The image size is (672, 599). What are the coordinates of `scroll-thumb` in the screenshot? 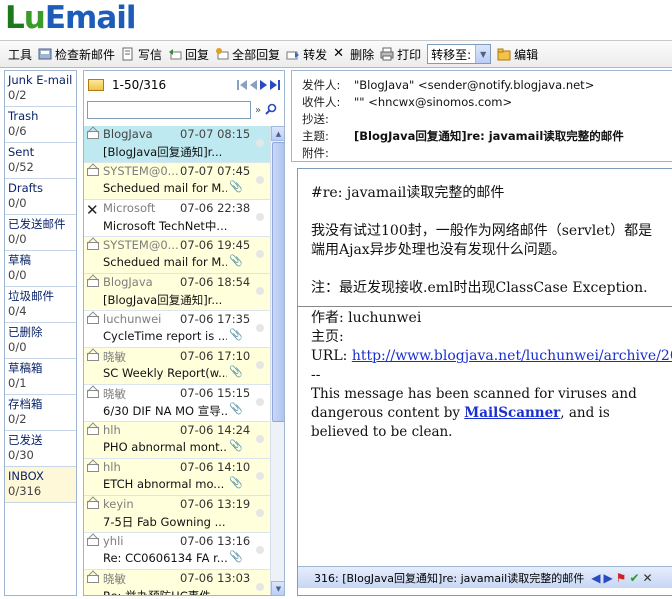 It's located at (278, 282).